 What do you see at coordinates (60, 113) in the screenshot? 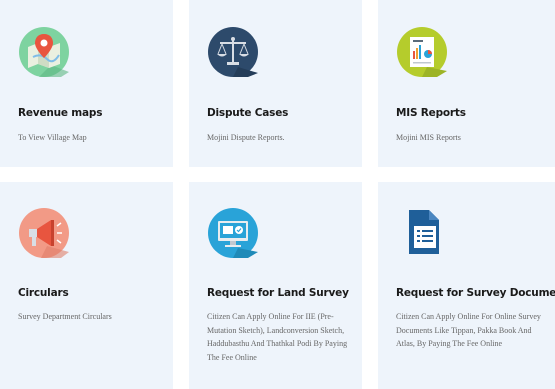
I see `card-title: Revenue maps` at bounding box center [60, 113].